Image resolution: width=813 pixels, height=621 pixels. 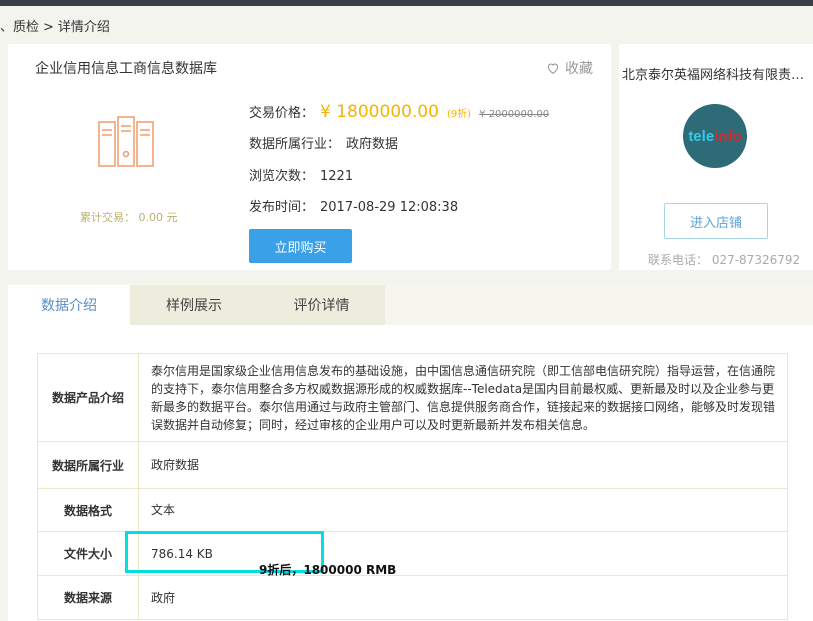 What do you see at coordinates (282, 113) in the screenshot?
I see `price-label: 交易价格：` at bounding box center [282, 113].